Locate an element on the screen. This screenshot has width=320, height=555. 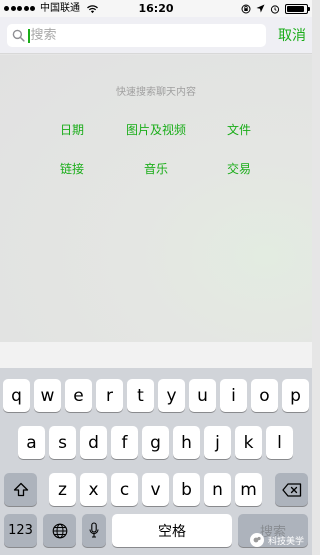
key-f: f is located at coordinates (124, 442).